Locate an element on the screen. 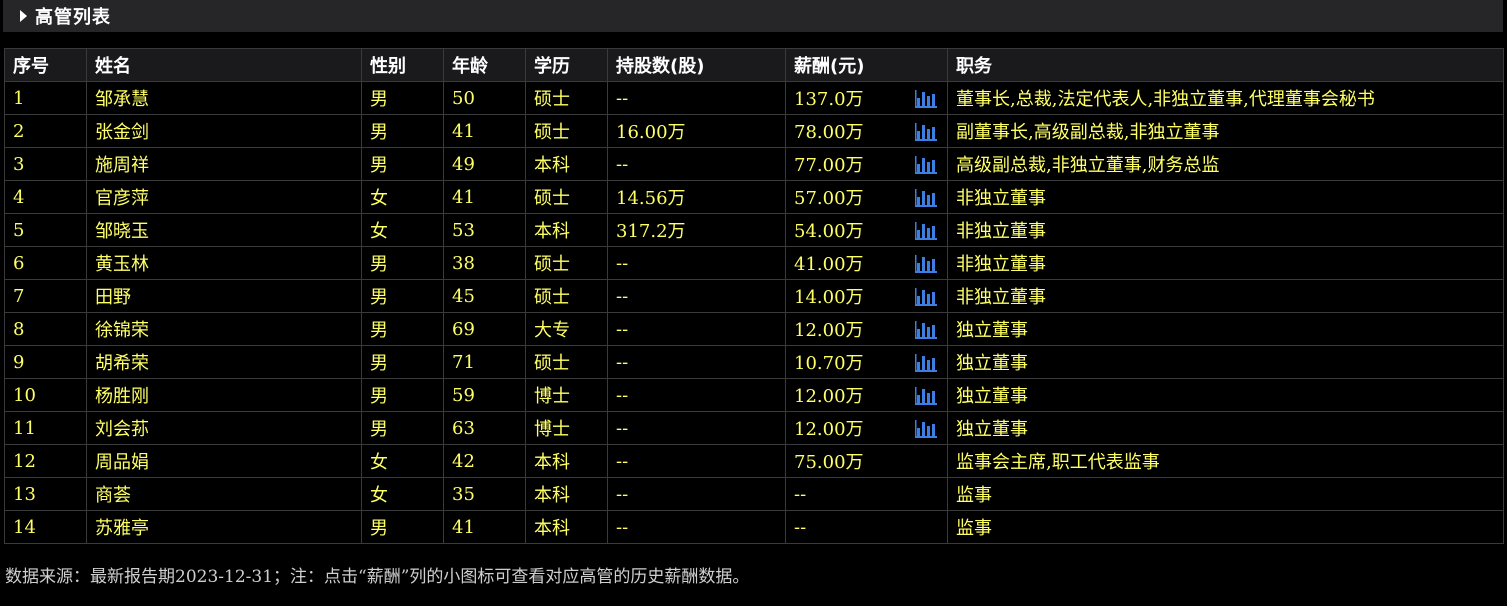  cell-salary: 12.00万 is located at coordinates (866, 395).